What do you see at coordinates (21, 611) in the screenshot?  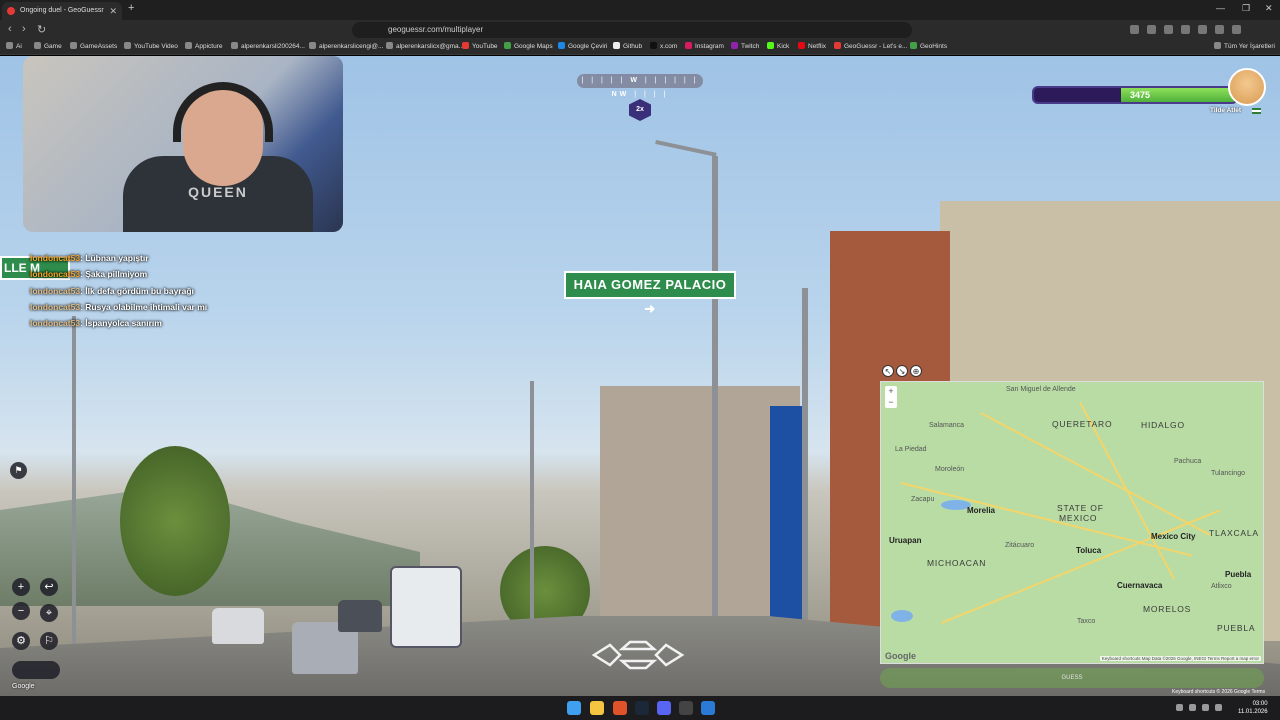 I see `zoom-out-button: −` at bounding box center [21, 611].